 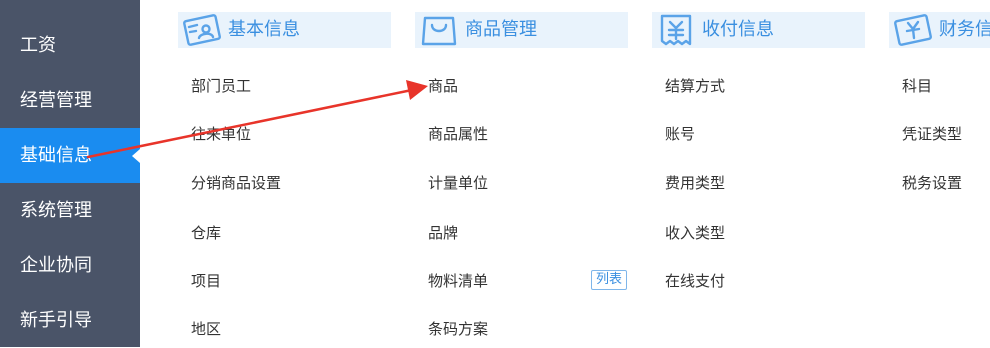 I want to click on link-voucher-type: 凭证类型, so click(x=932, y=134).